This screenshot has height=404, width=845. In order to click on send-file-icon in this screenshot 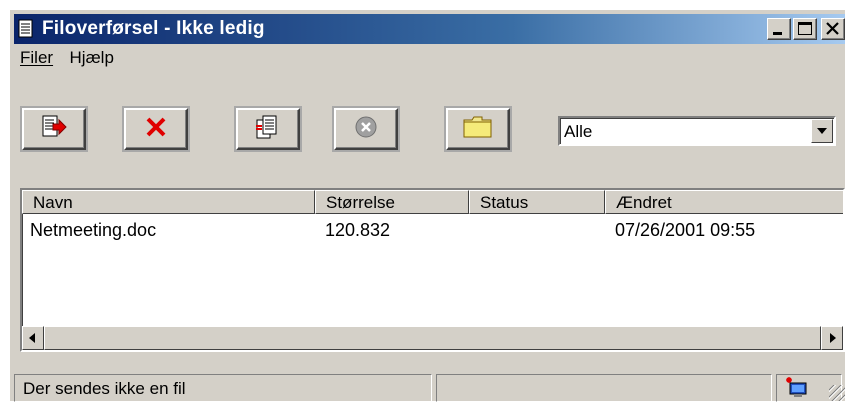, I will do `click(54, 129)`.